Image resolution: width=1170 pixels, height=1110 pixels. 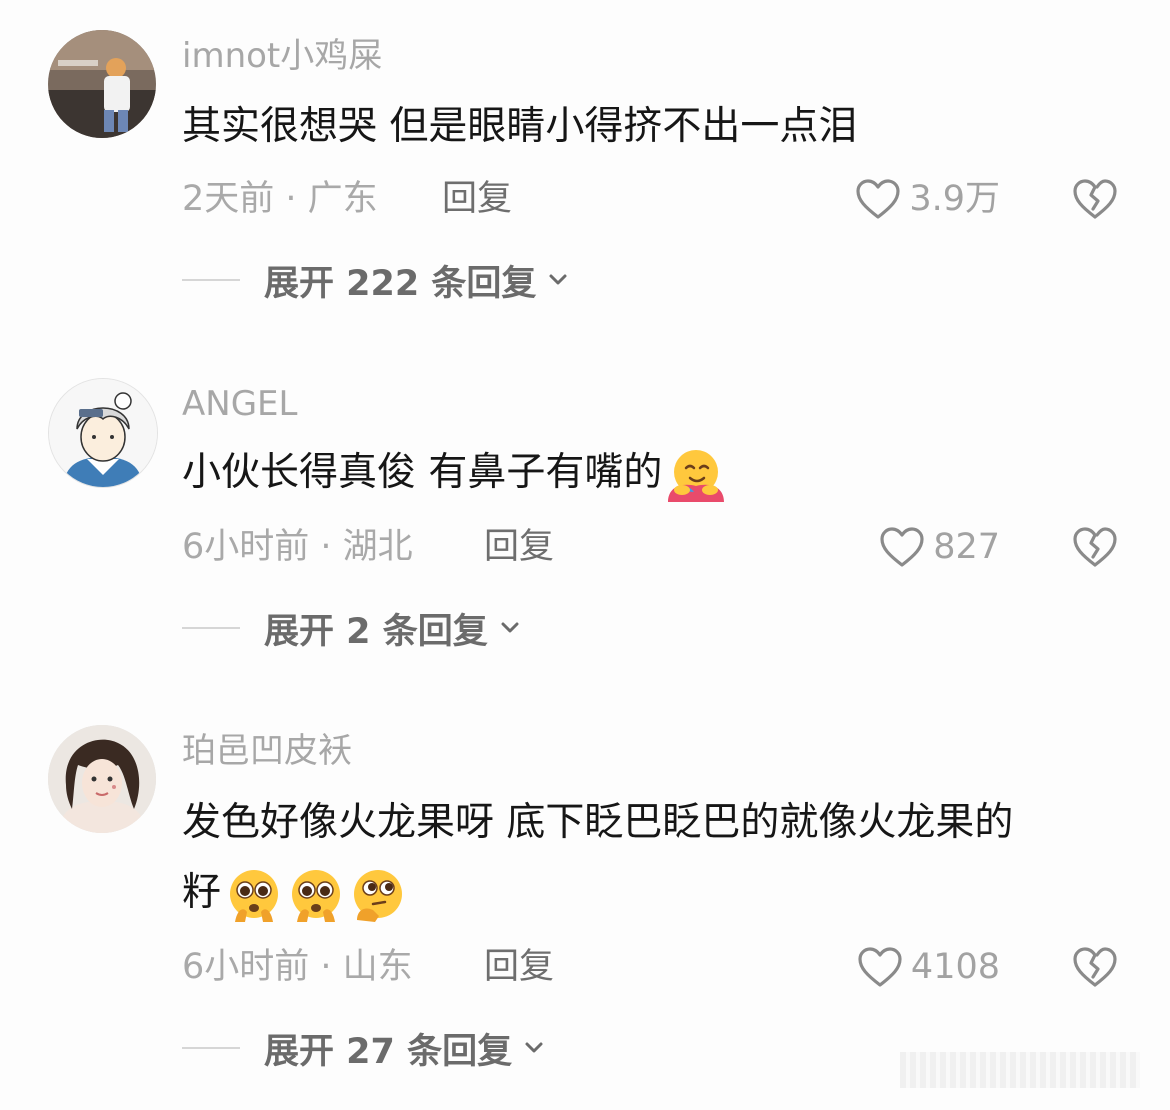 I want to click on expand-replies-button: 展开 2 条回复, so click(x=352, y=629).